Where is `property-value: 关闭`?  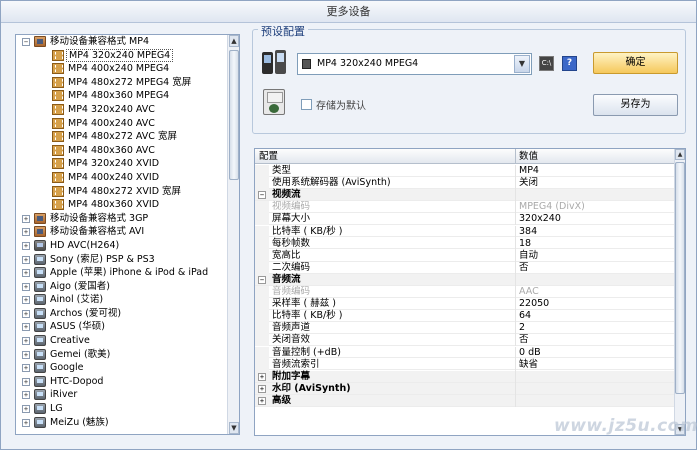
property-value: 关闭 is located at coordinates (528, 183).